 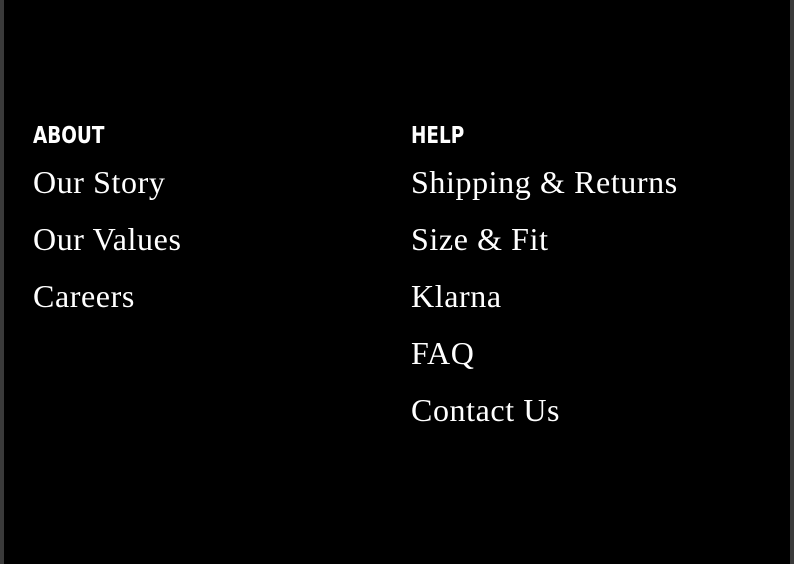 I want to click on shipping-returns-link: Shipping & Returns, so click(x=544, y=182).